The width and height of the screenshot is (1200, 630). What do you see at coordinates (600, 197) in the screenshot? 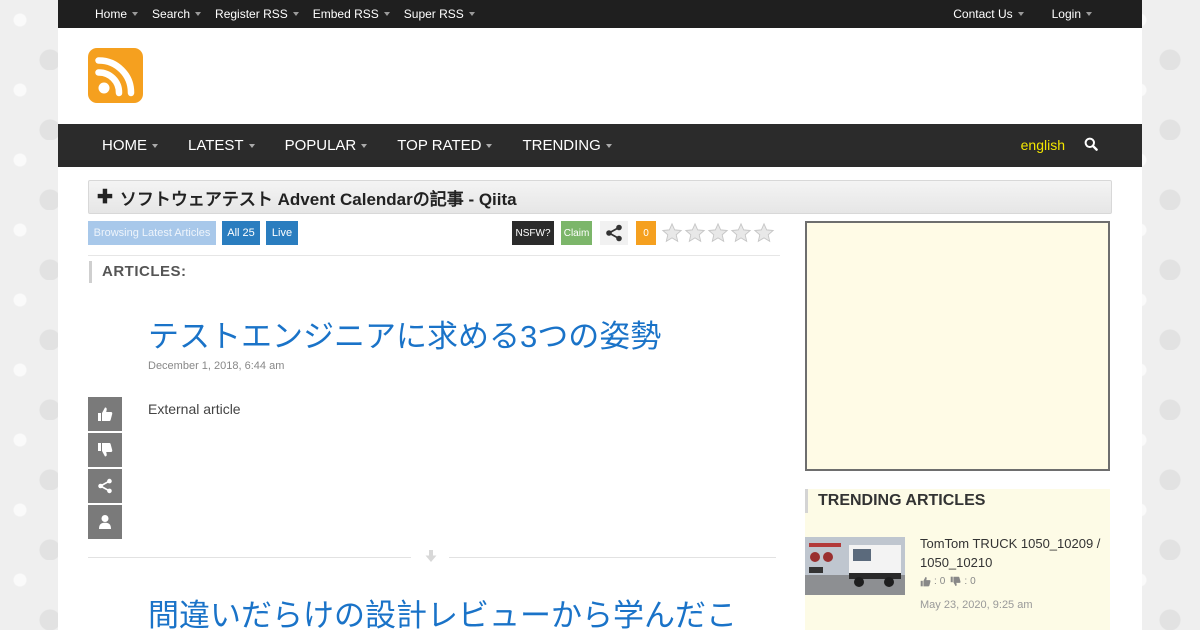
I see `feed-title-bar: ✚ ソフトウェアテスト Advent Calendarの記事 - Qiita` at bounding box center [600, 197].